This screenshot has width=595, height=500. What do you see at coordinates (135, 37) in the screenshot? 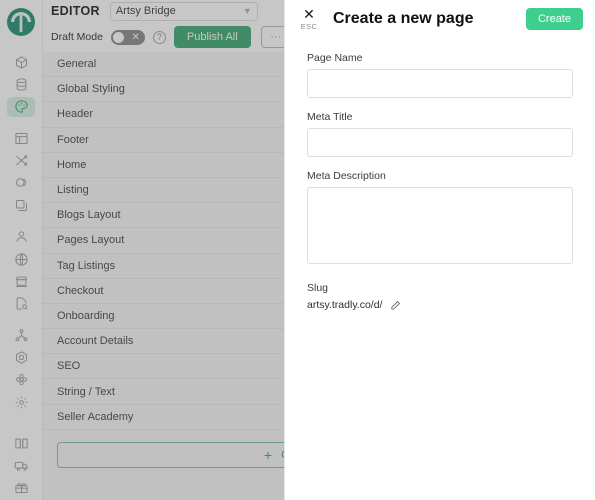
I see `toggle-off-mark: ✕` at bounding box center [135, 37].